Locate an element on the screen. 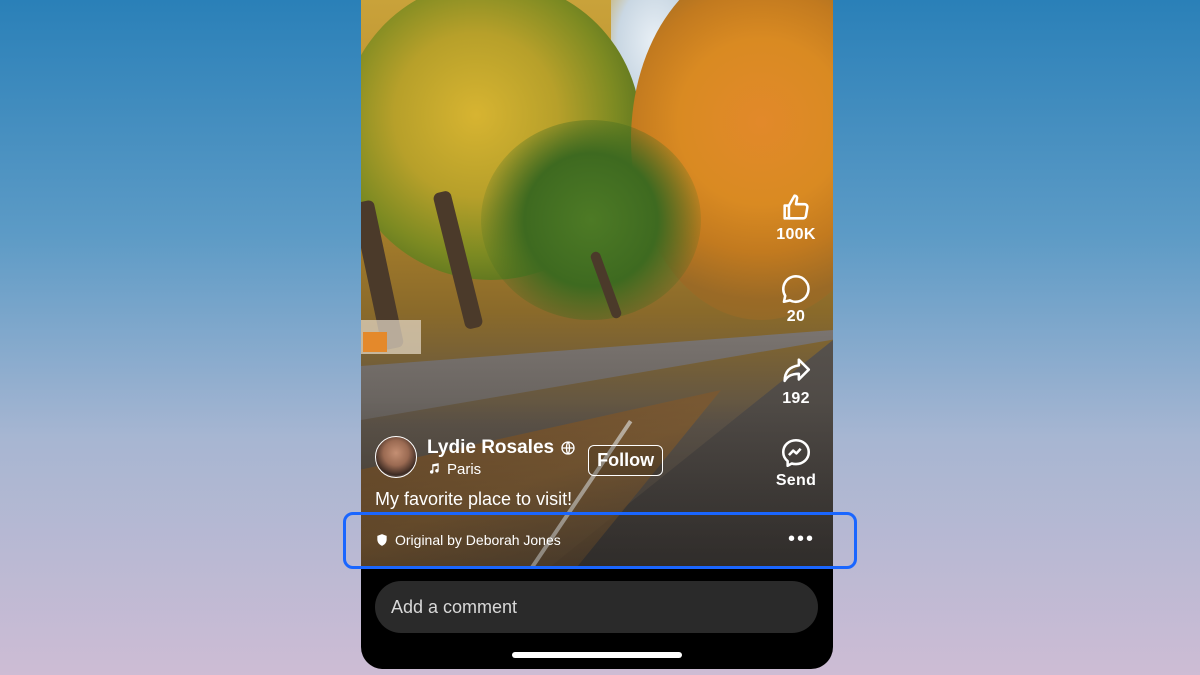  highlight-box is located at coordinates (600, 540).